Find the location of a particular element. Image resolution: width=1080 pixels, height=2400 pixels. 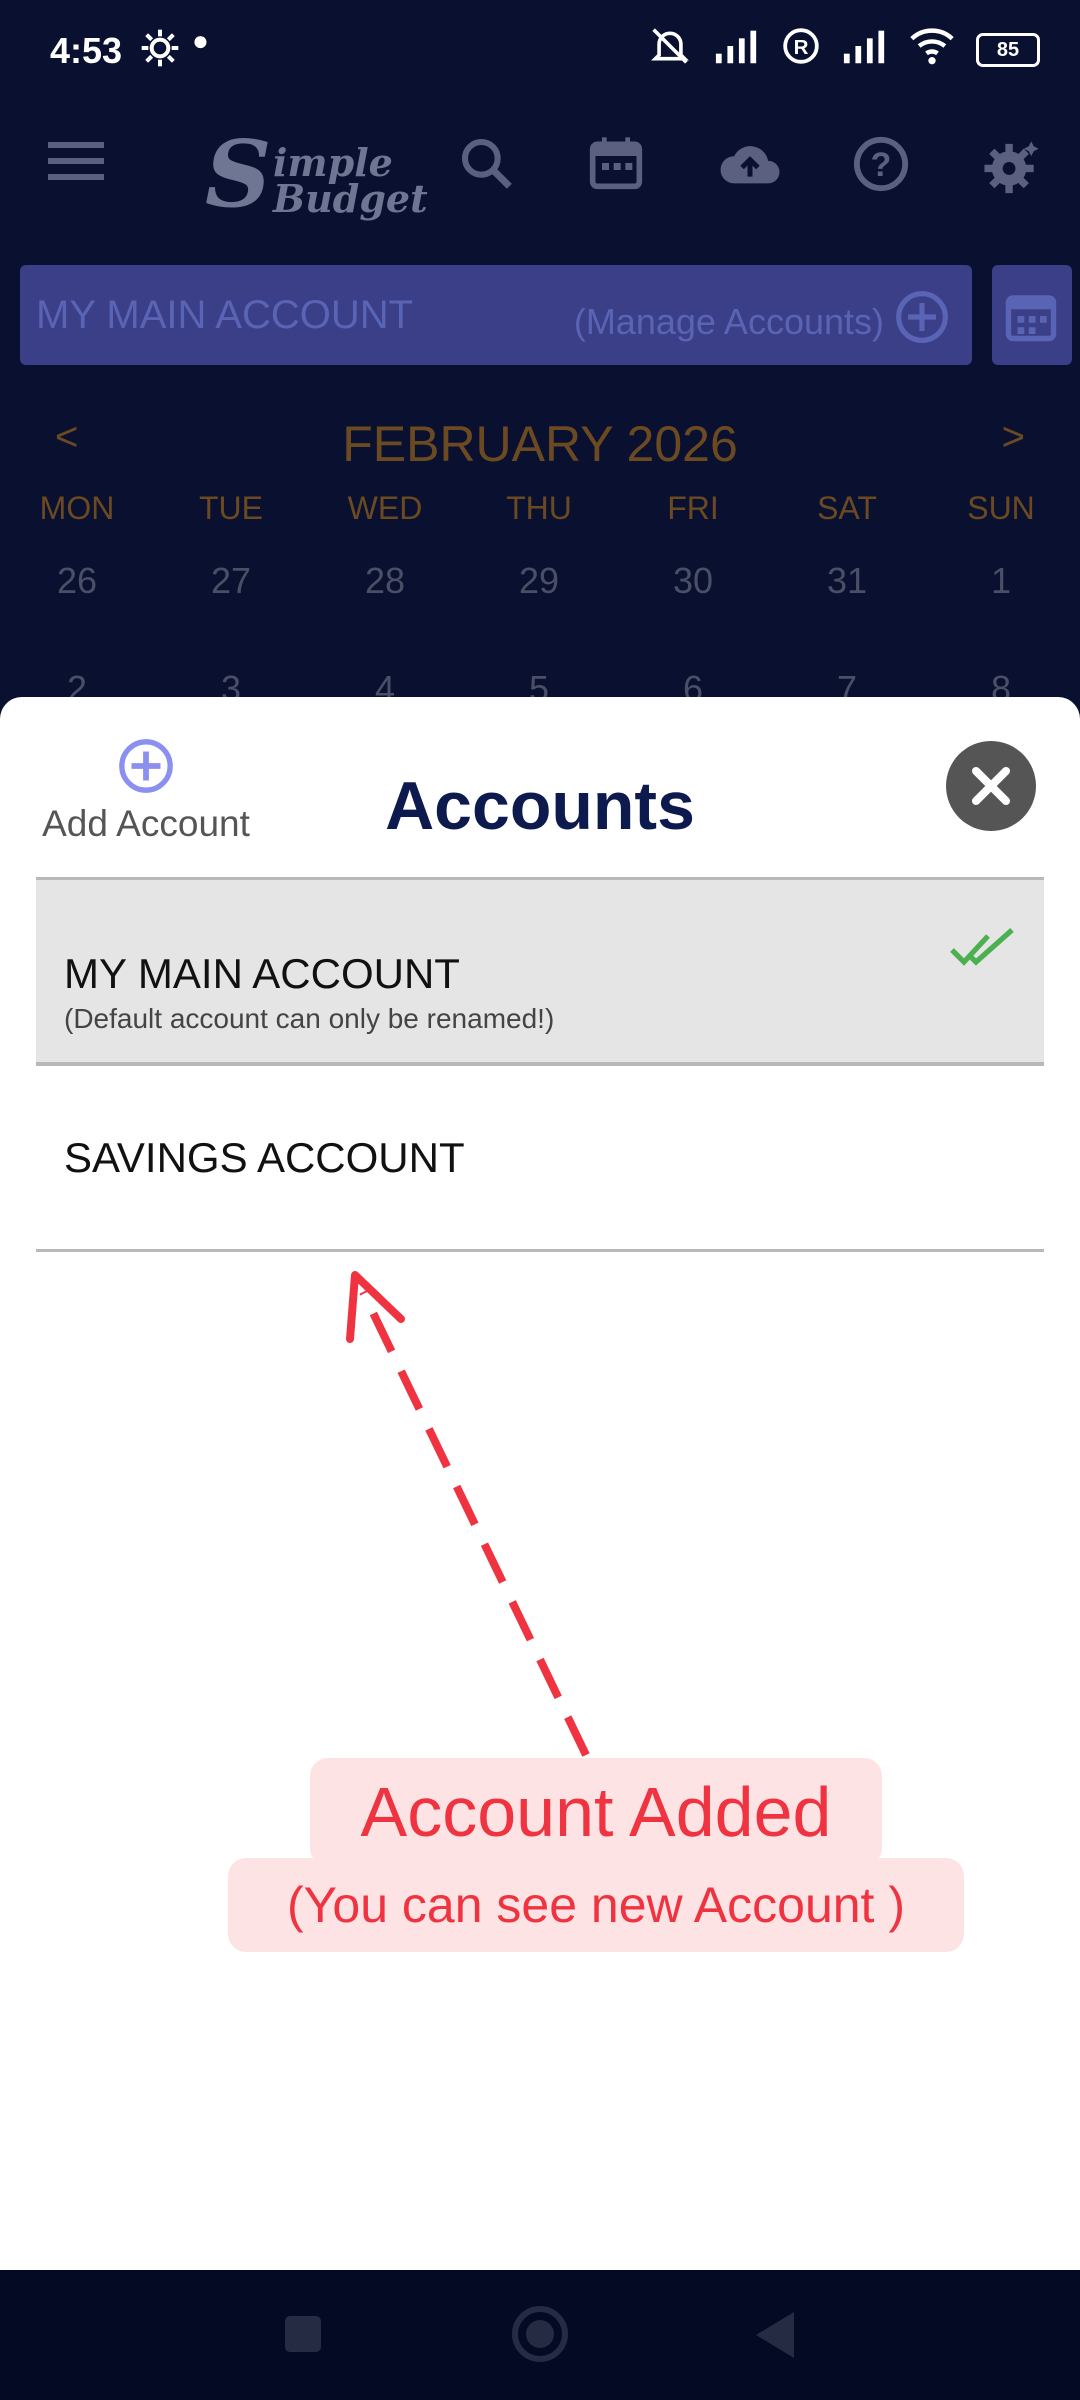

system-nav-bar is located at coordinates (540, 2335).